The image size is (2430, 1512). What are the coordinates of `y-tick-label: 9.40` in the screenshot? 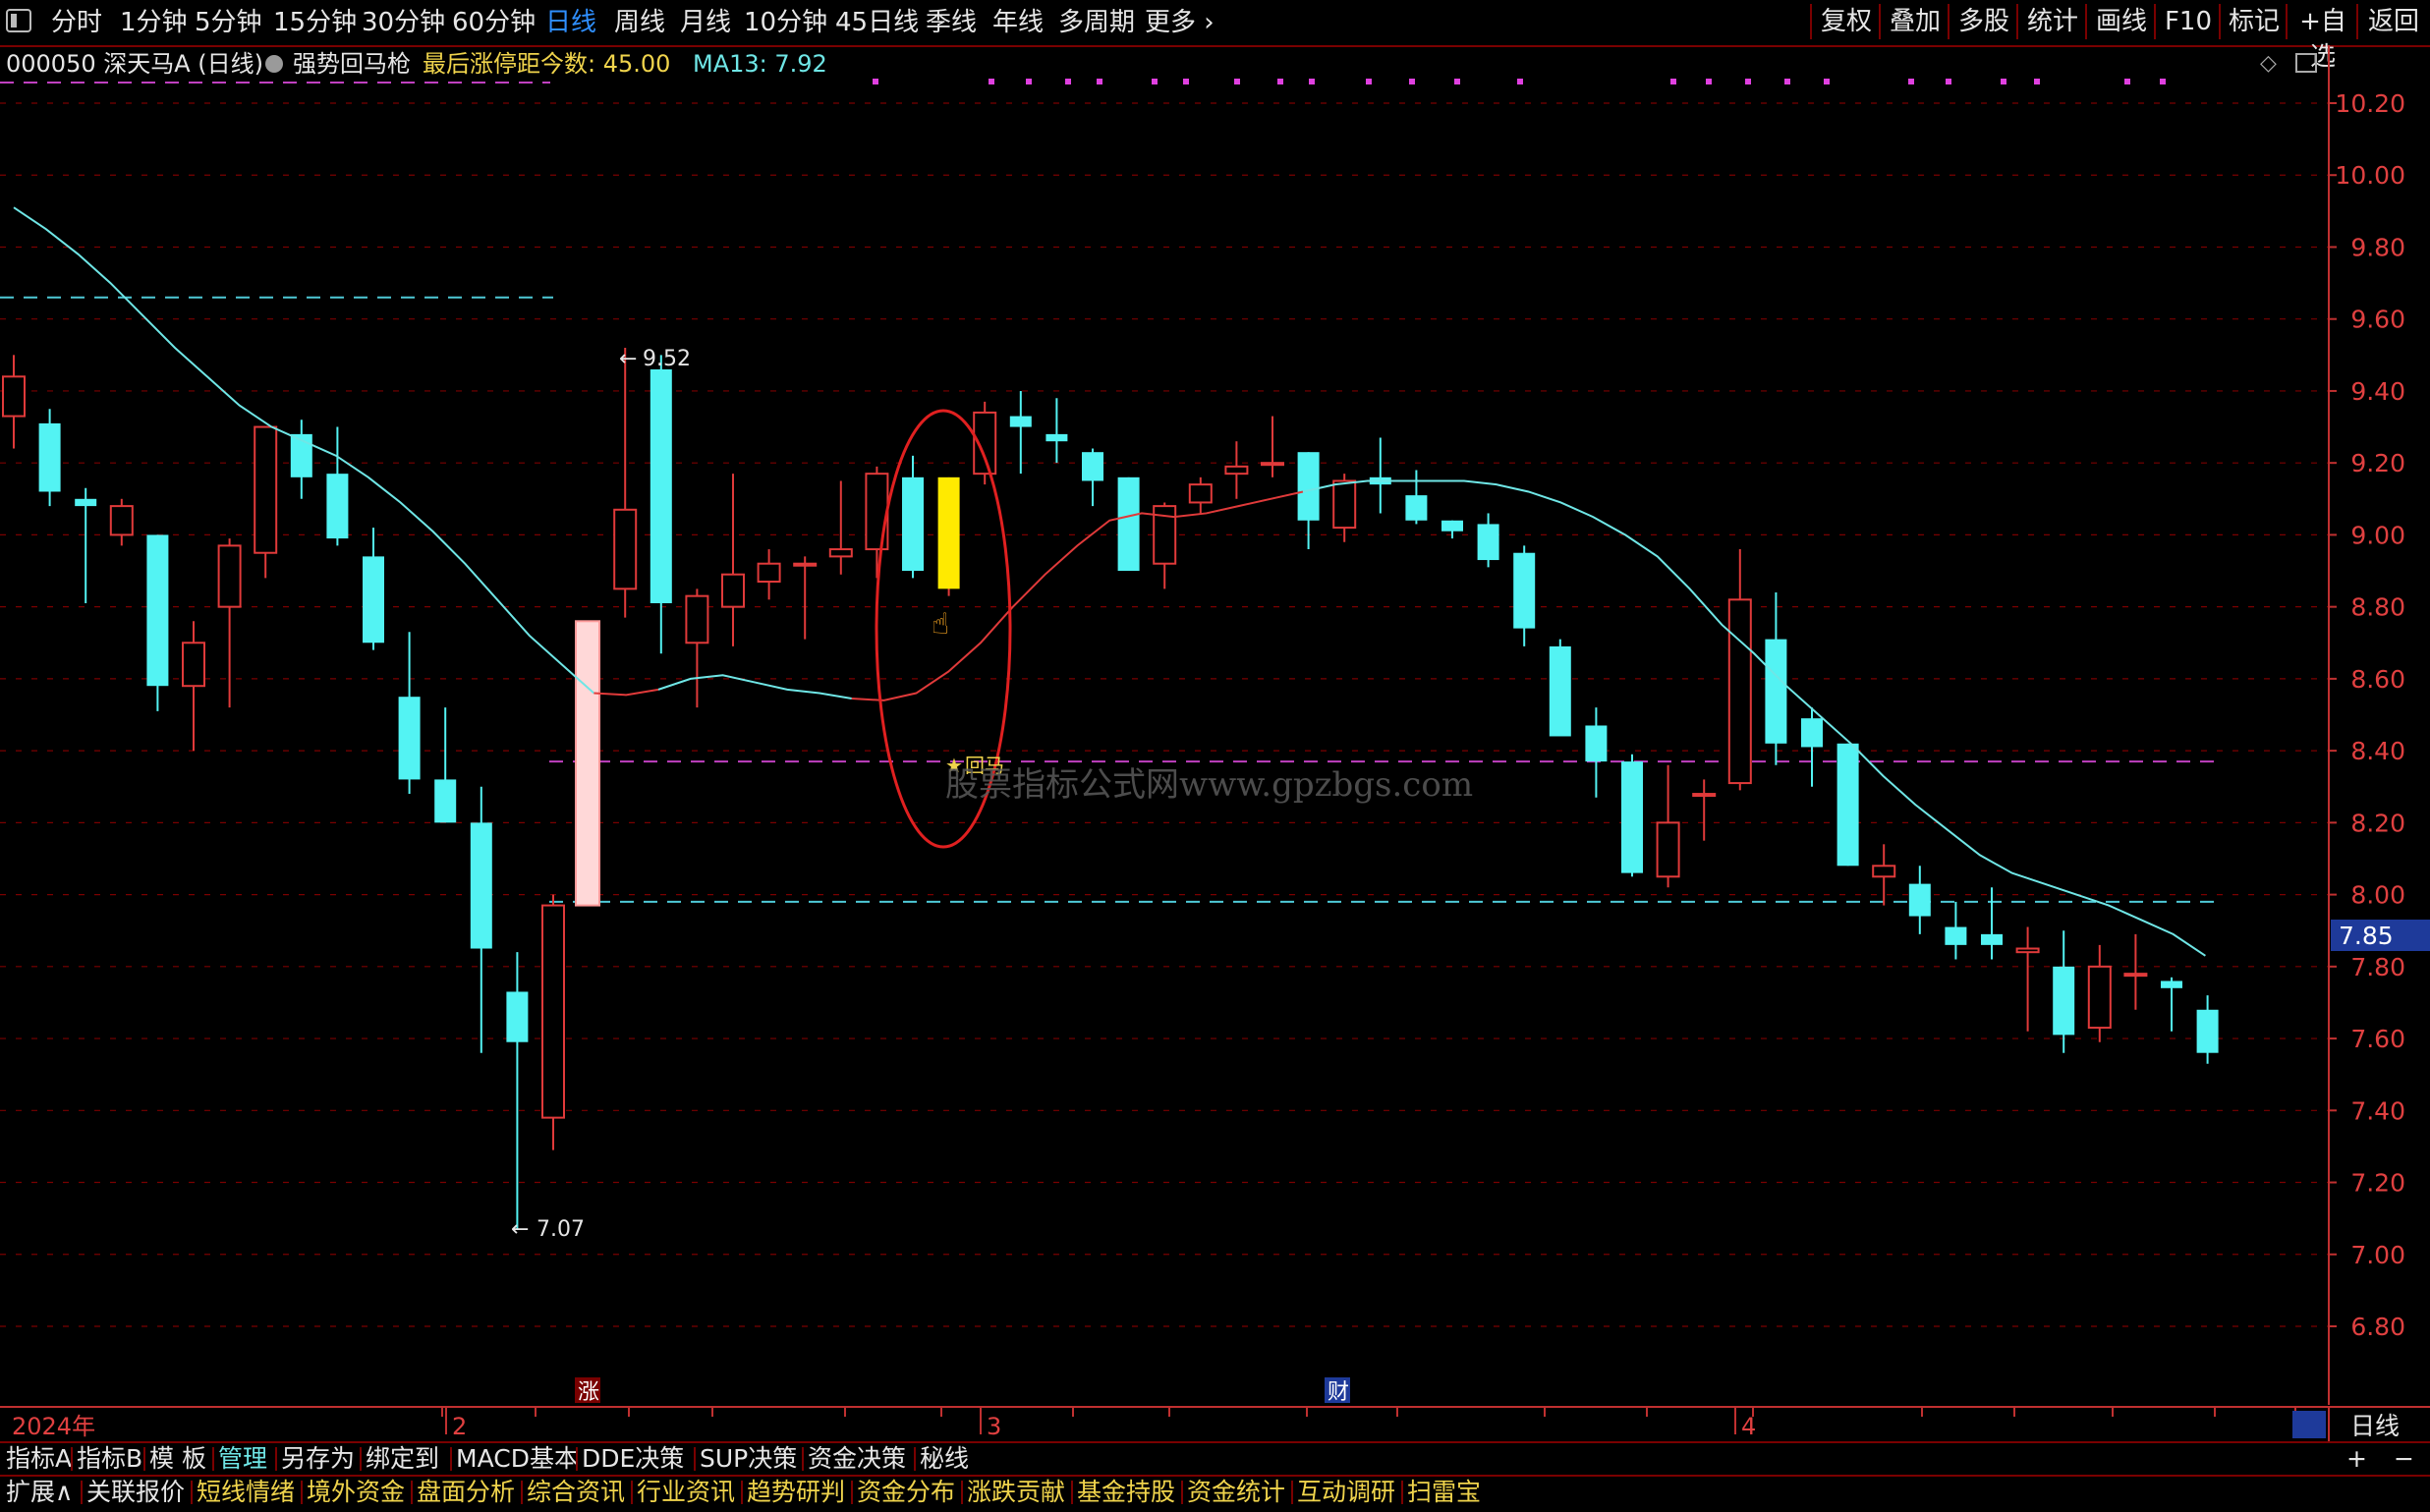 It's located at (2377, 391).